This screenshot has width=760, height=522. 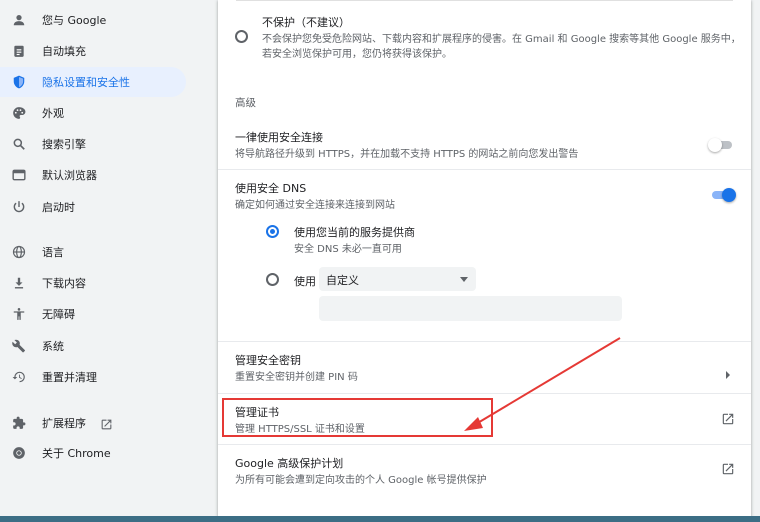 What do you see at coordinates (279, 137) in the screenshot?
I see `https-title: 一律使用安全连接` at bounding box center [279, 137].